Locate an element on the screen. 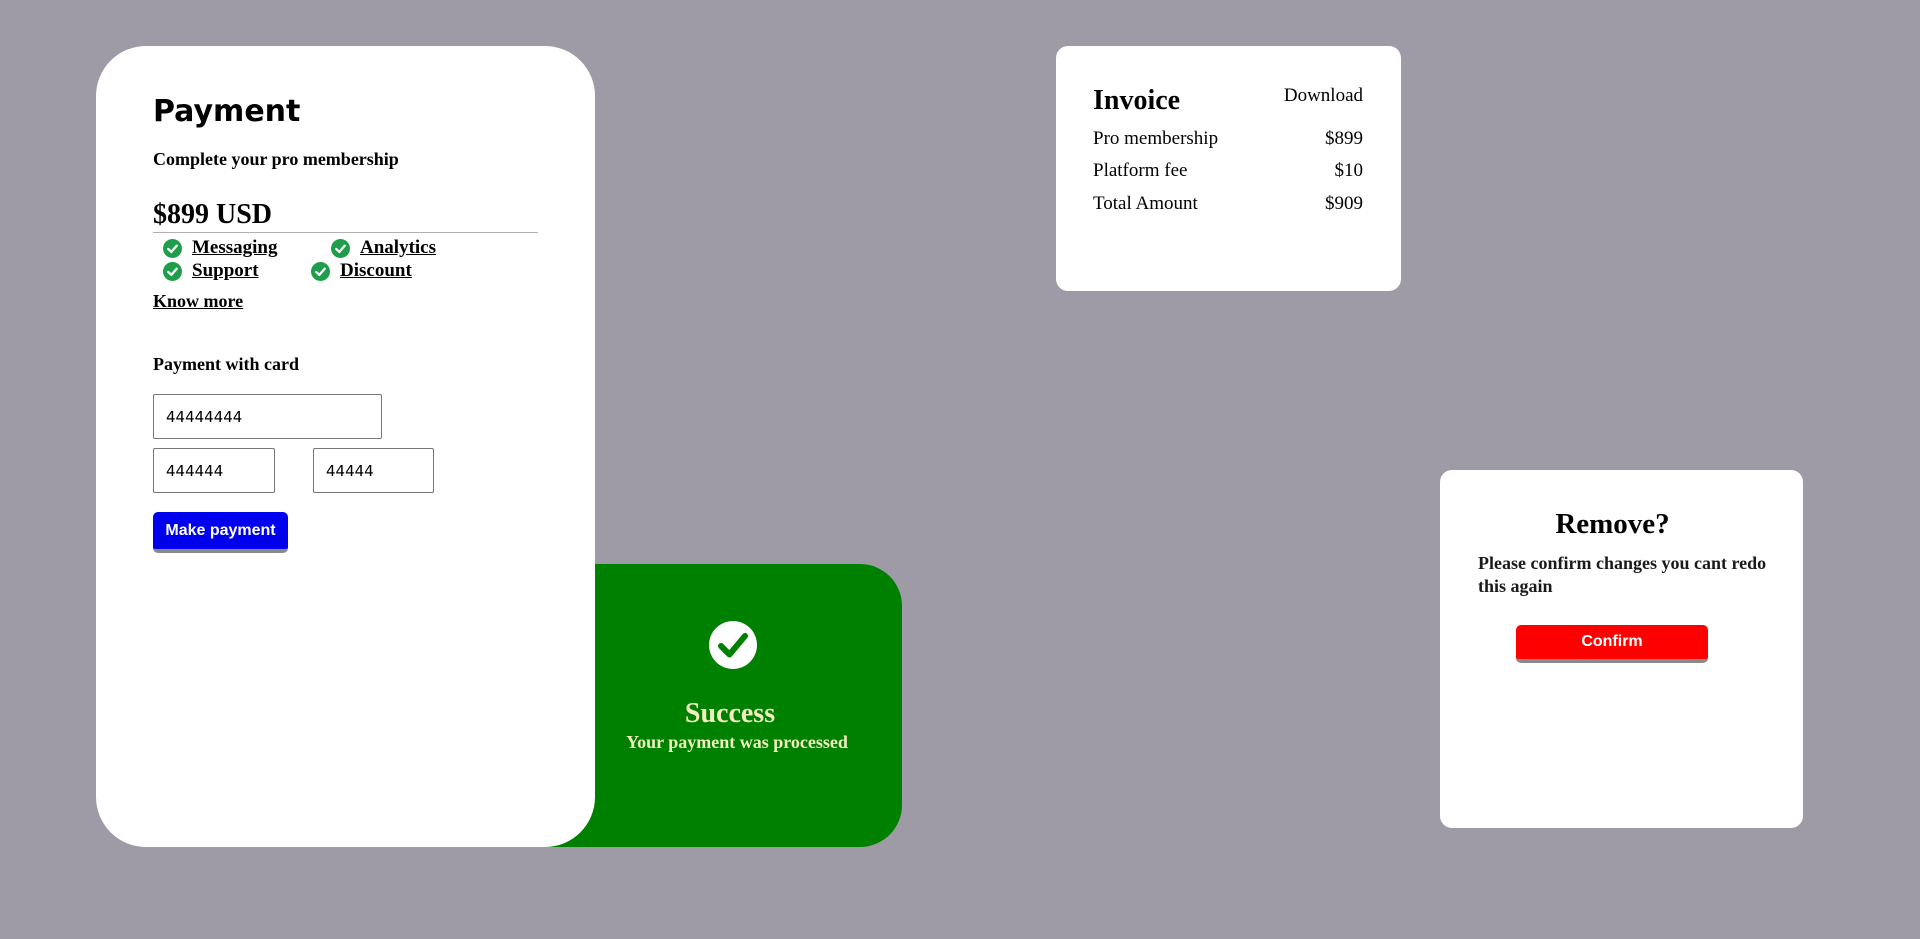 The height and width of the screenshot is (939, 1920). invoice-row-amount: $10 is located at coordinates (1349, 170).